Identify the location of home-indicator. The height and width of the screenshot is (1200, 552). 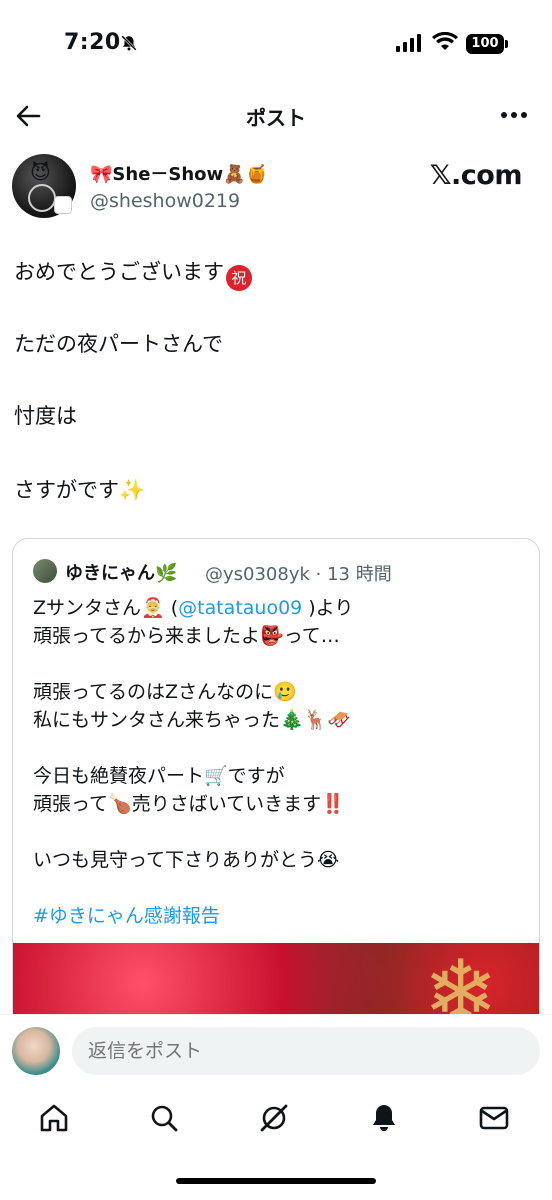
(276, 1181).